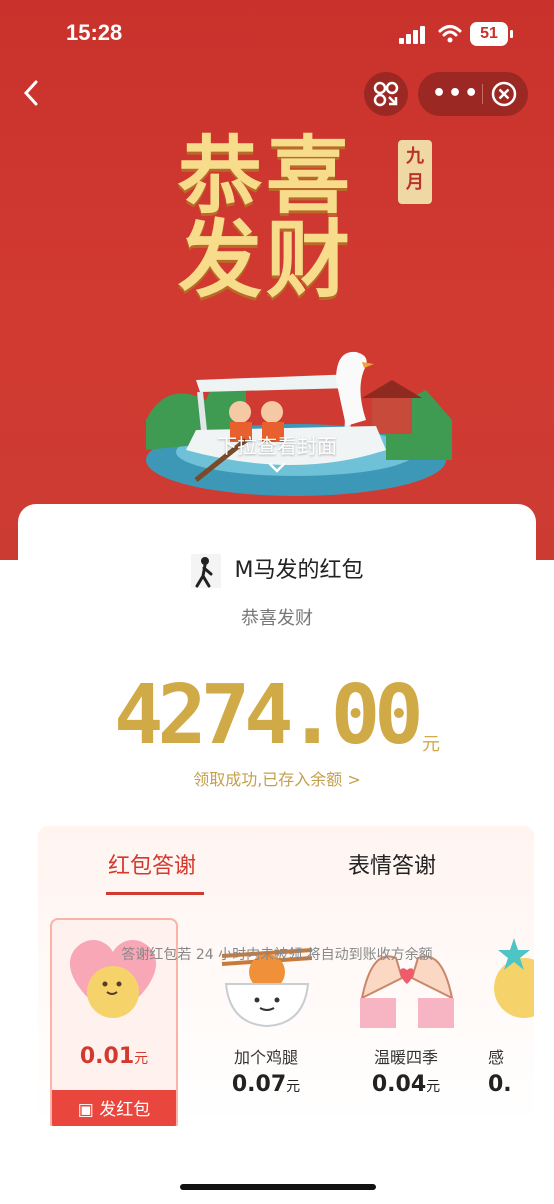 The width and height of the screenshot is (554, 1204). Describe the element at coordinates (152, 864) in the screenshot. I see `tab-packet-thanks: 红包答谢` at that location.